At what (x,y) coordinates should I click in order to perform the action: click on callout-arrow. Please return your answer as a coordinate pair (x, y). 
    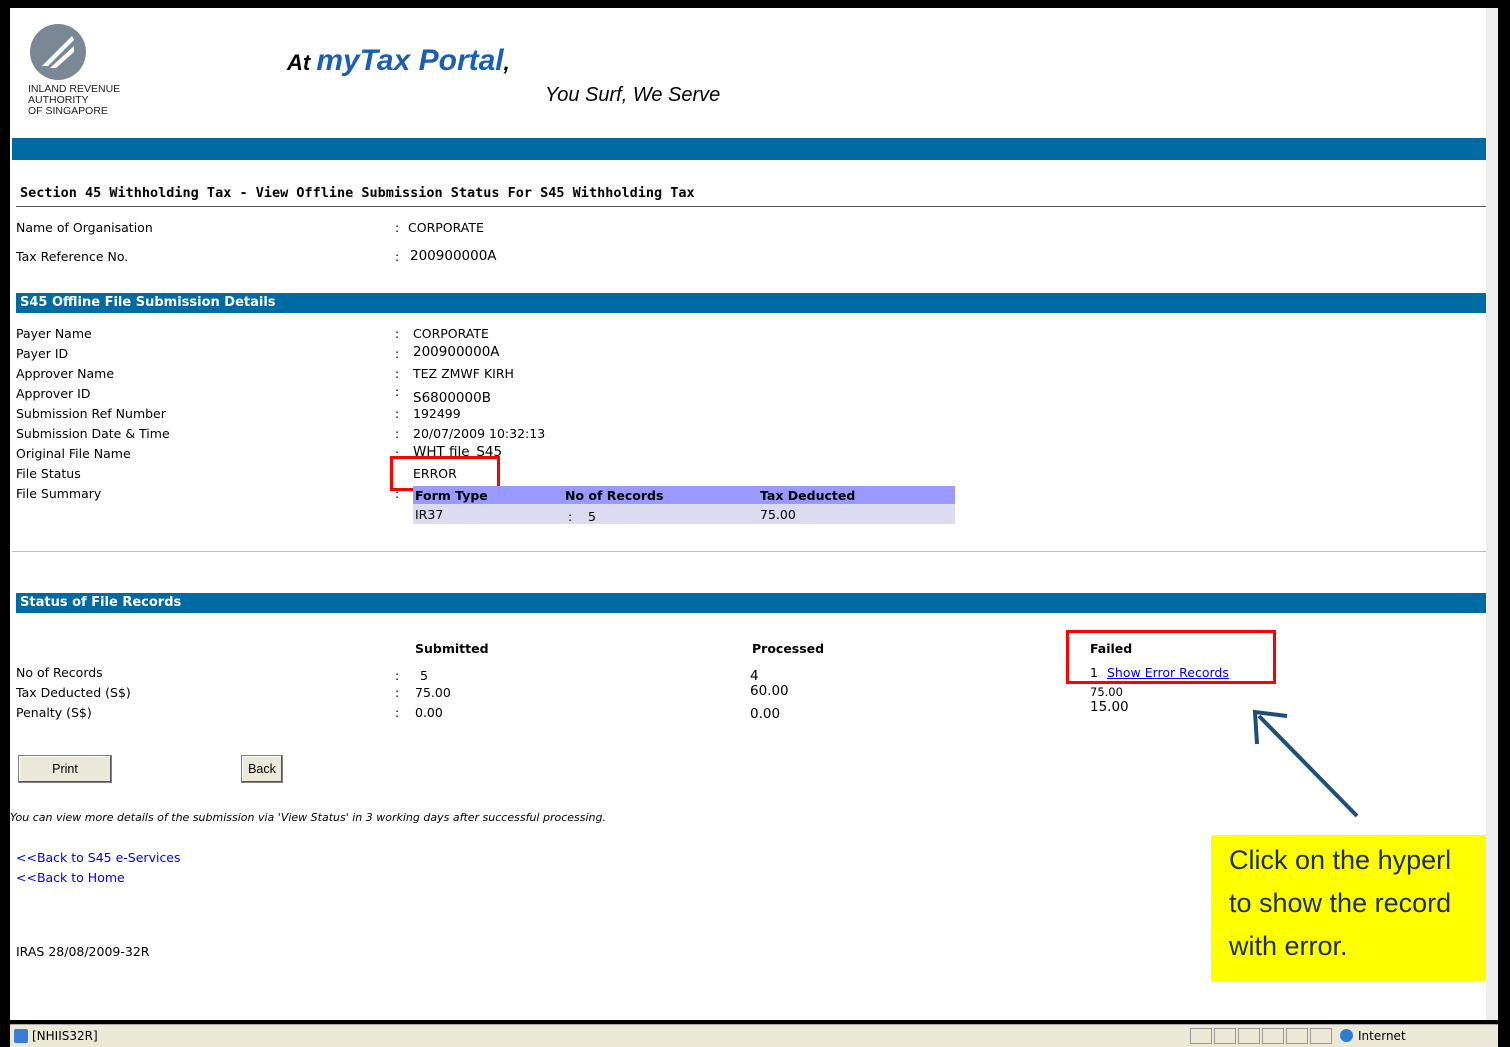
    Looking at the image, I should click on (1305, 763).